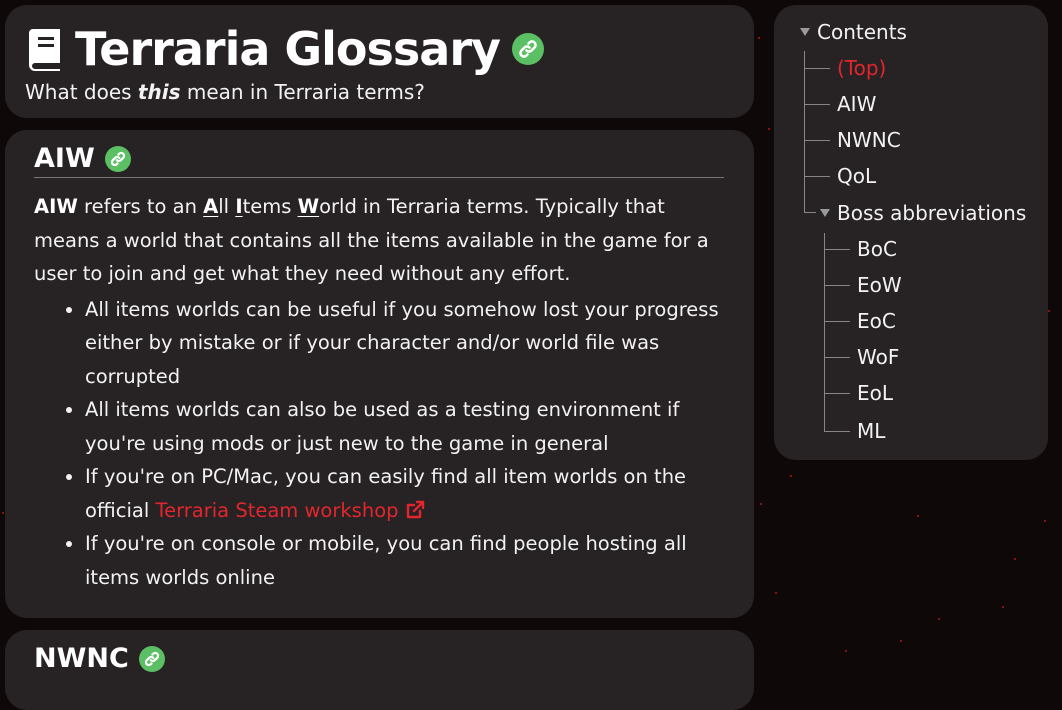 This screenshot has height=710, width=1062. What do you see at coordinates (290, 510) in the screenshot?
I see `steam-workshop-link: Terraria Steam workshop` at bounding box center [290, 510].